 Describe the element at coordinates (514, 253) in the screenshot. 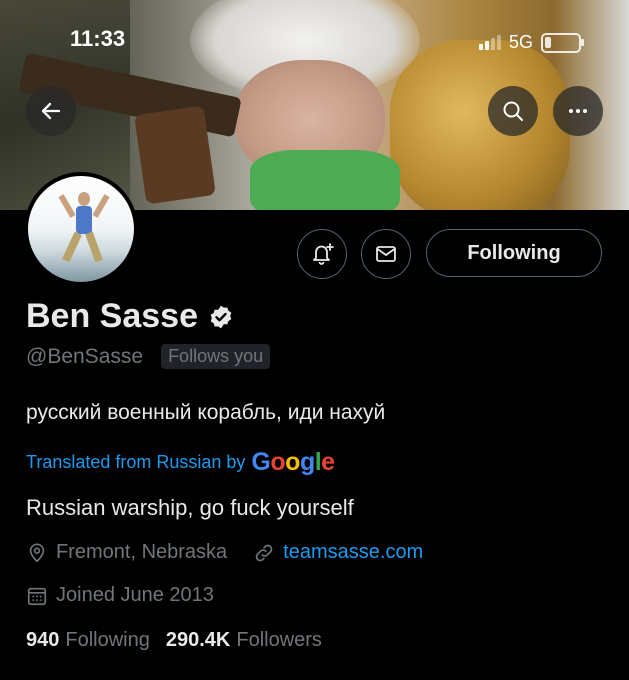

I see `following-button: Following` at that location.